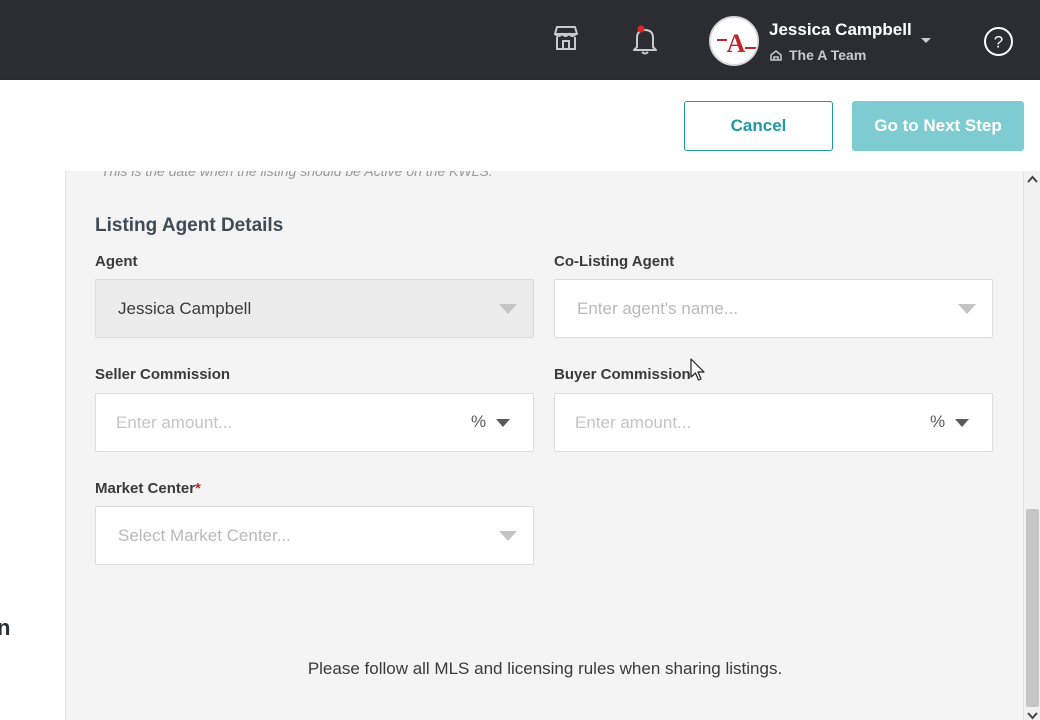  What do you see at coordinates (926, 41) in the screenshot?
I see `user-menu-caret-icon` at bounding box center [926, 41].